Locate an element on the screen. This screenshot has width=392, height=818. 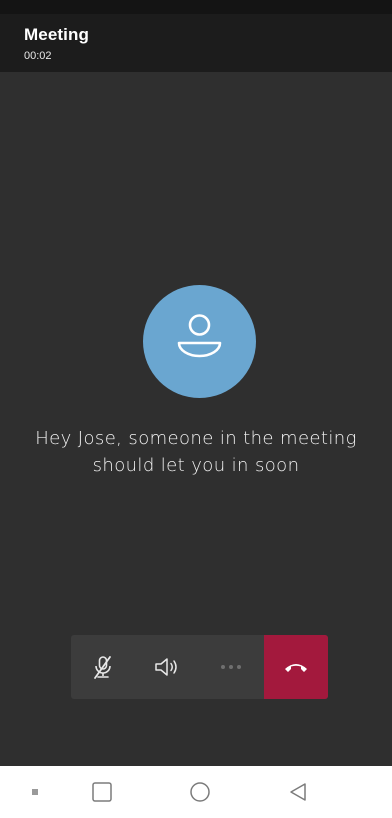
avatar is located at coordinates (199, 341).